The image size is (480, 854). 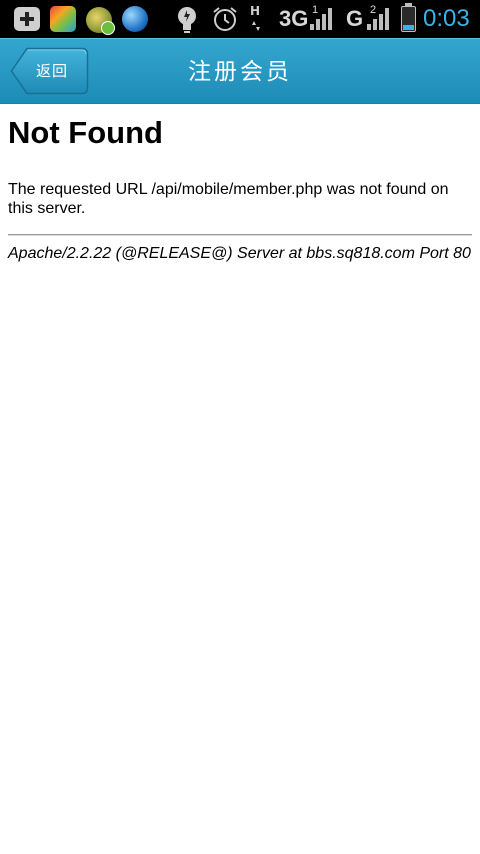 I want to click on page-header-title: 注册会员, so click(x=240, y=72).